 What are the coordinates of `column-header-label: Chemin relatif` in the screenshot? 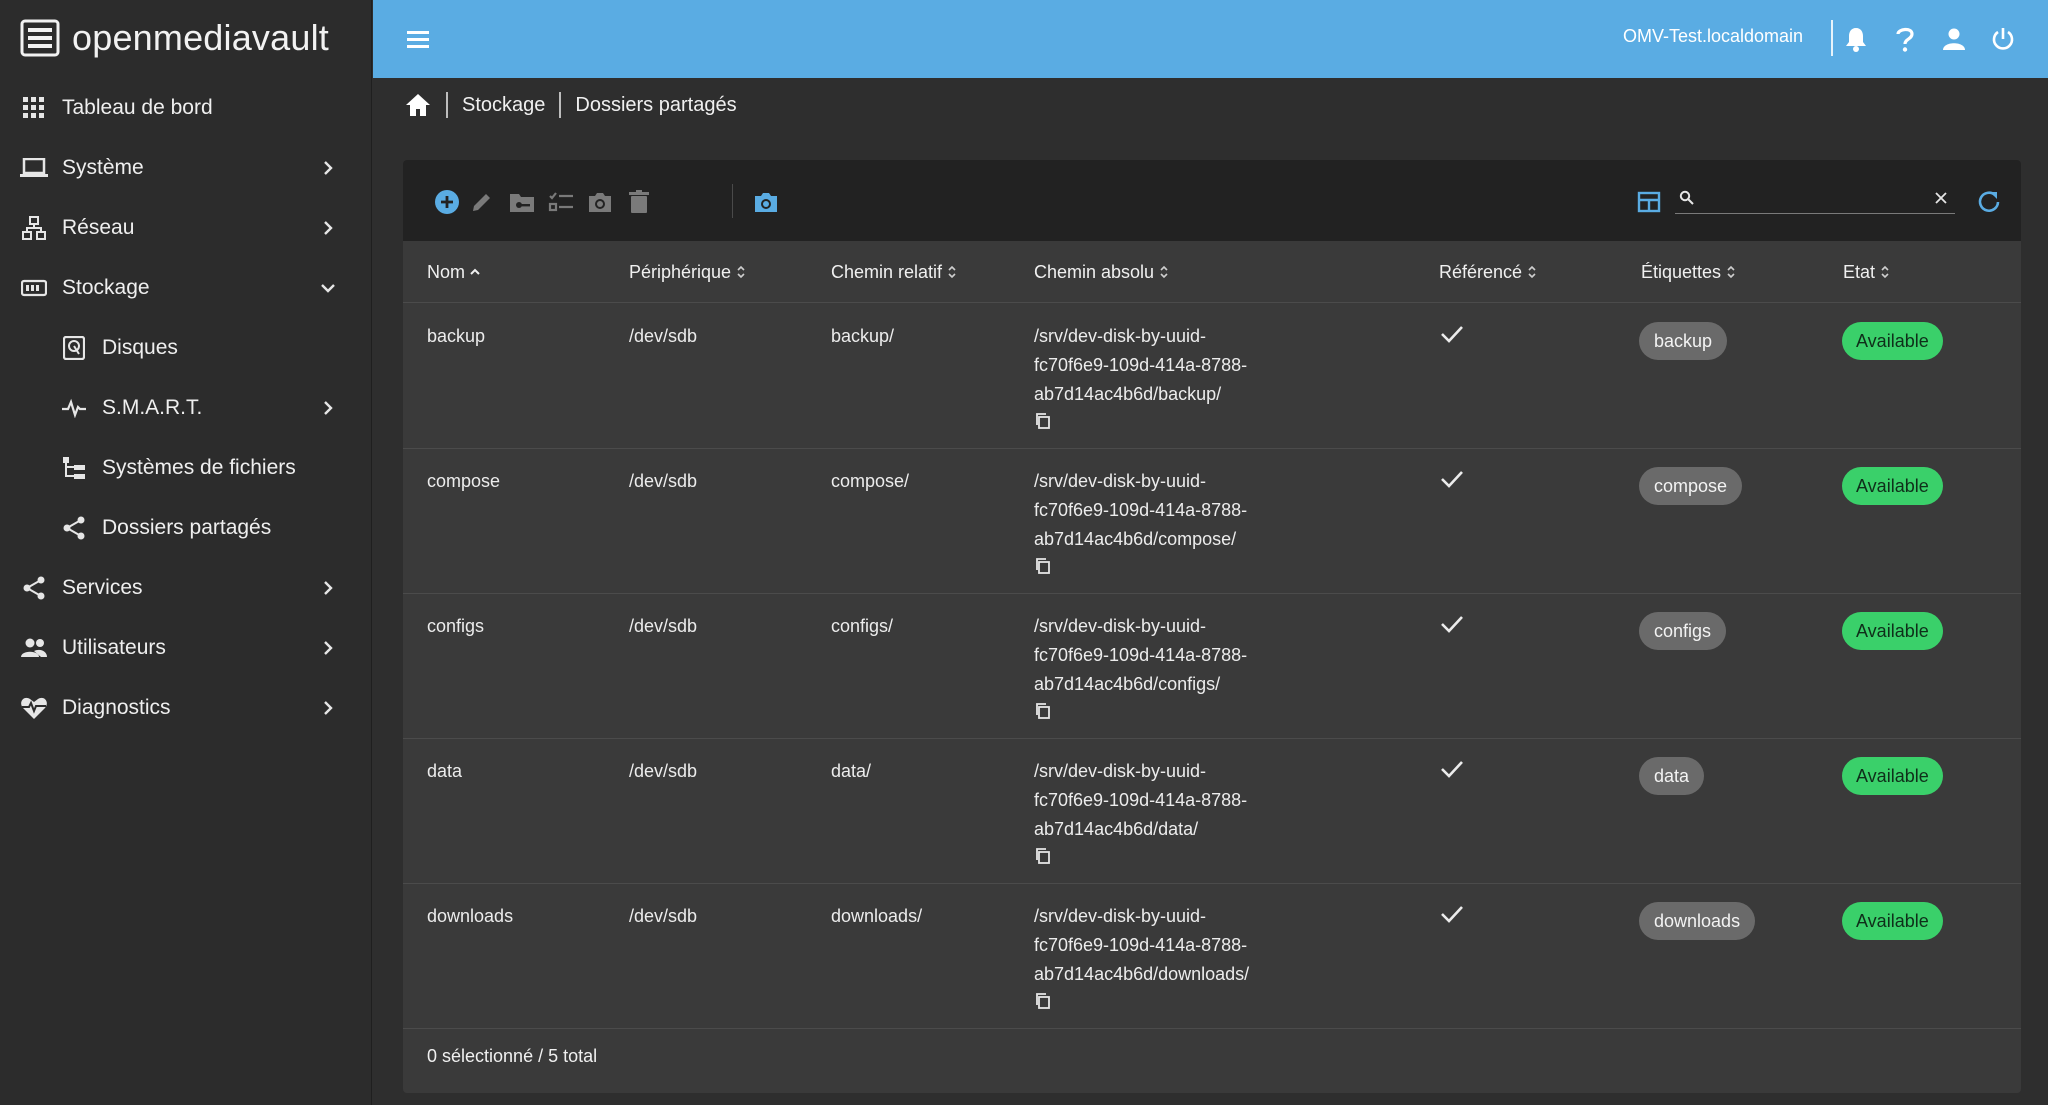 It's located at (887, 271).